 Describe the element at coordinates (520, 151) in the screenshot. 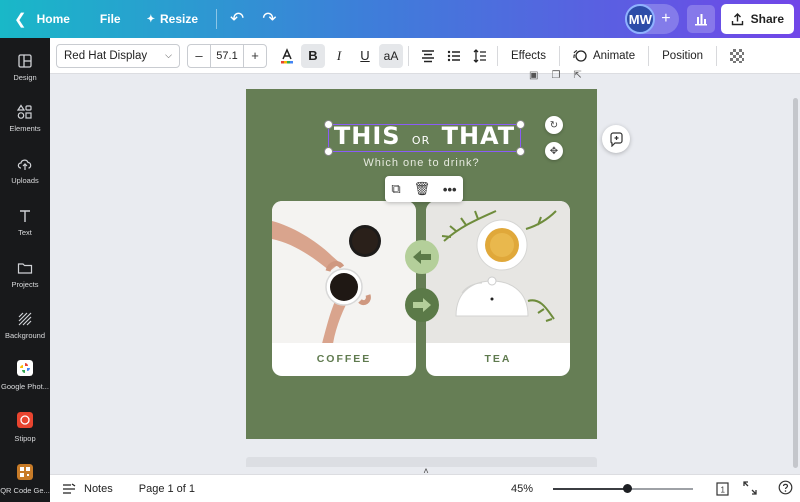

I see `resize-handle-bottom-right` at that location.